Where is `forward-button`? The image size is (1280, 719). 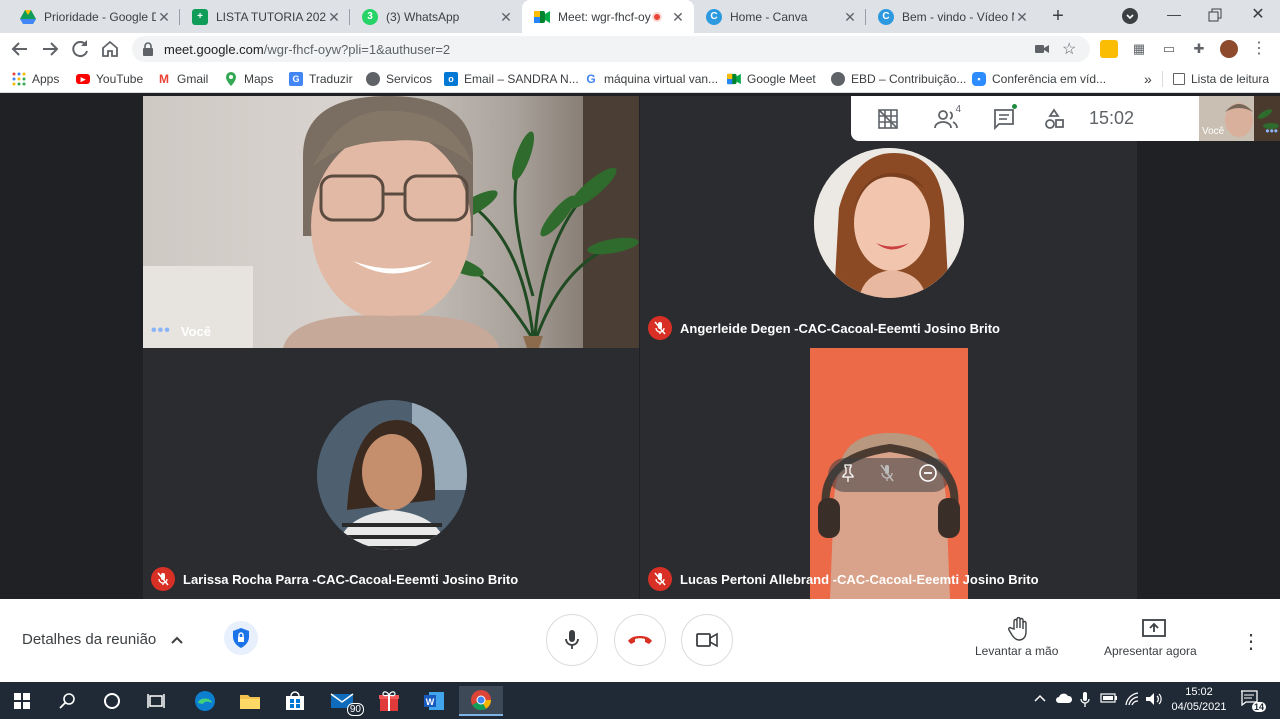 forward-button is located at coordinates (50, 49).